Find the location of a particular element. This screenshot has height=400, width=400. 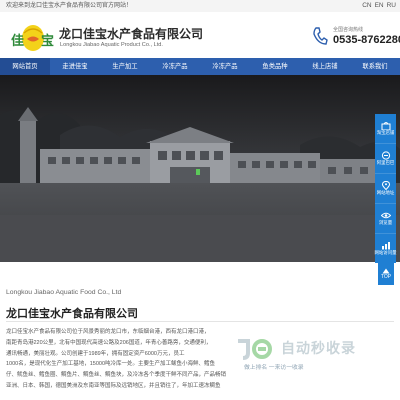

about-title-en: Longkou Jiabao Aquatic Food Co., Ltd is located at coordinates (64, 292).